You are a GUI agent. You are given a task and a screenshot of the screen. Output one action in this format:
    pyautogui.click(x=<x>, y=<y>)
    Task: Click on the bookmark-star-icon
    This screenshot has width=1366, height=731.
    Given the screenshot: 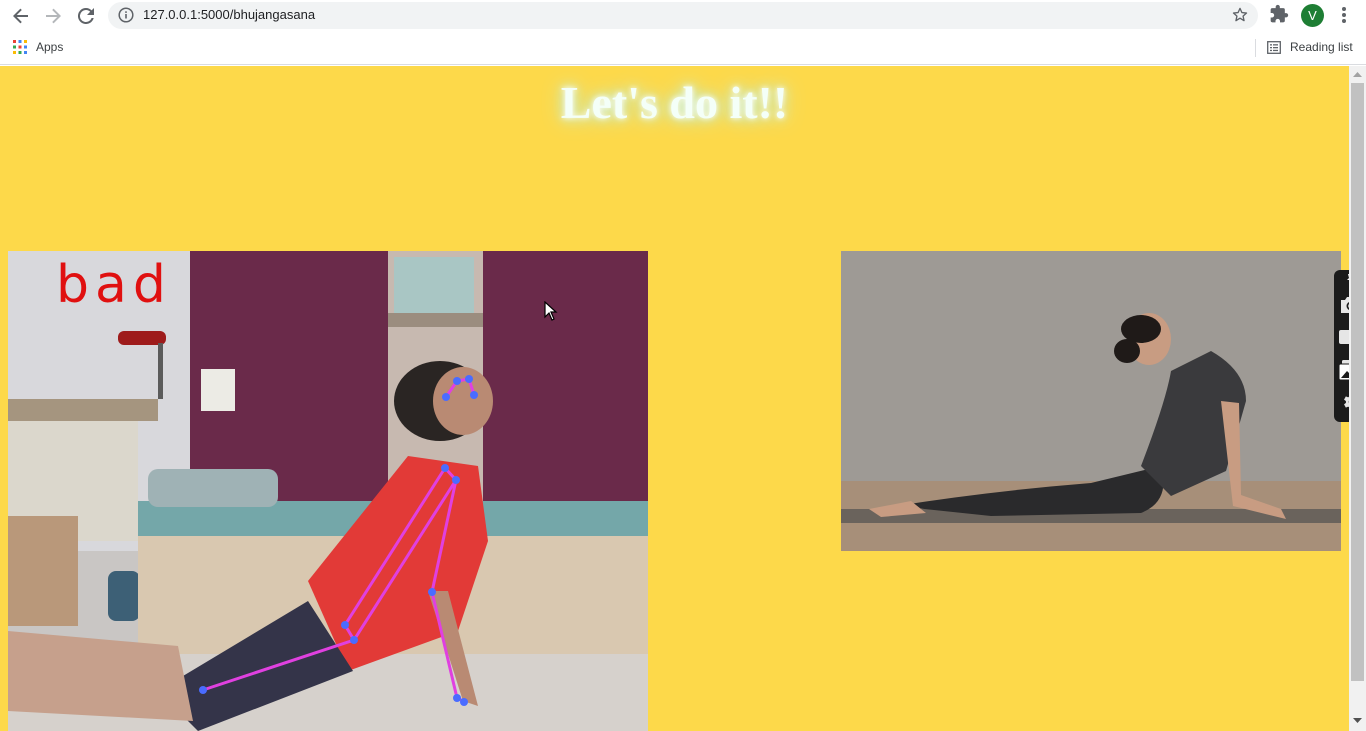 What is the action you would take?
    pyautogui.click(x=1240, y=17)
    